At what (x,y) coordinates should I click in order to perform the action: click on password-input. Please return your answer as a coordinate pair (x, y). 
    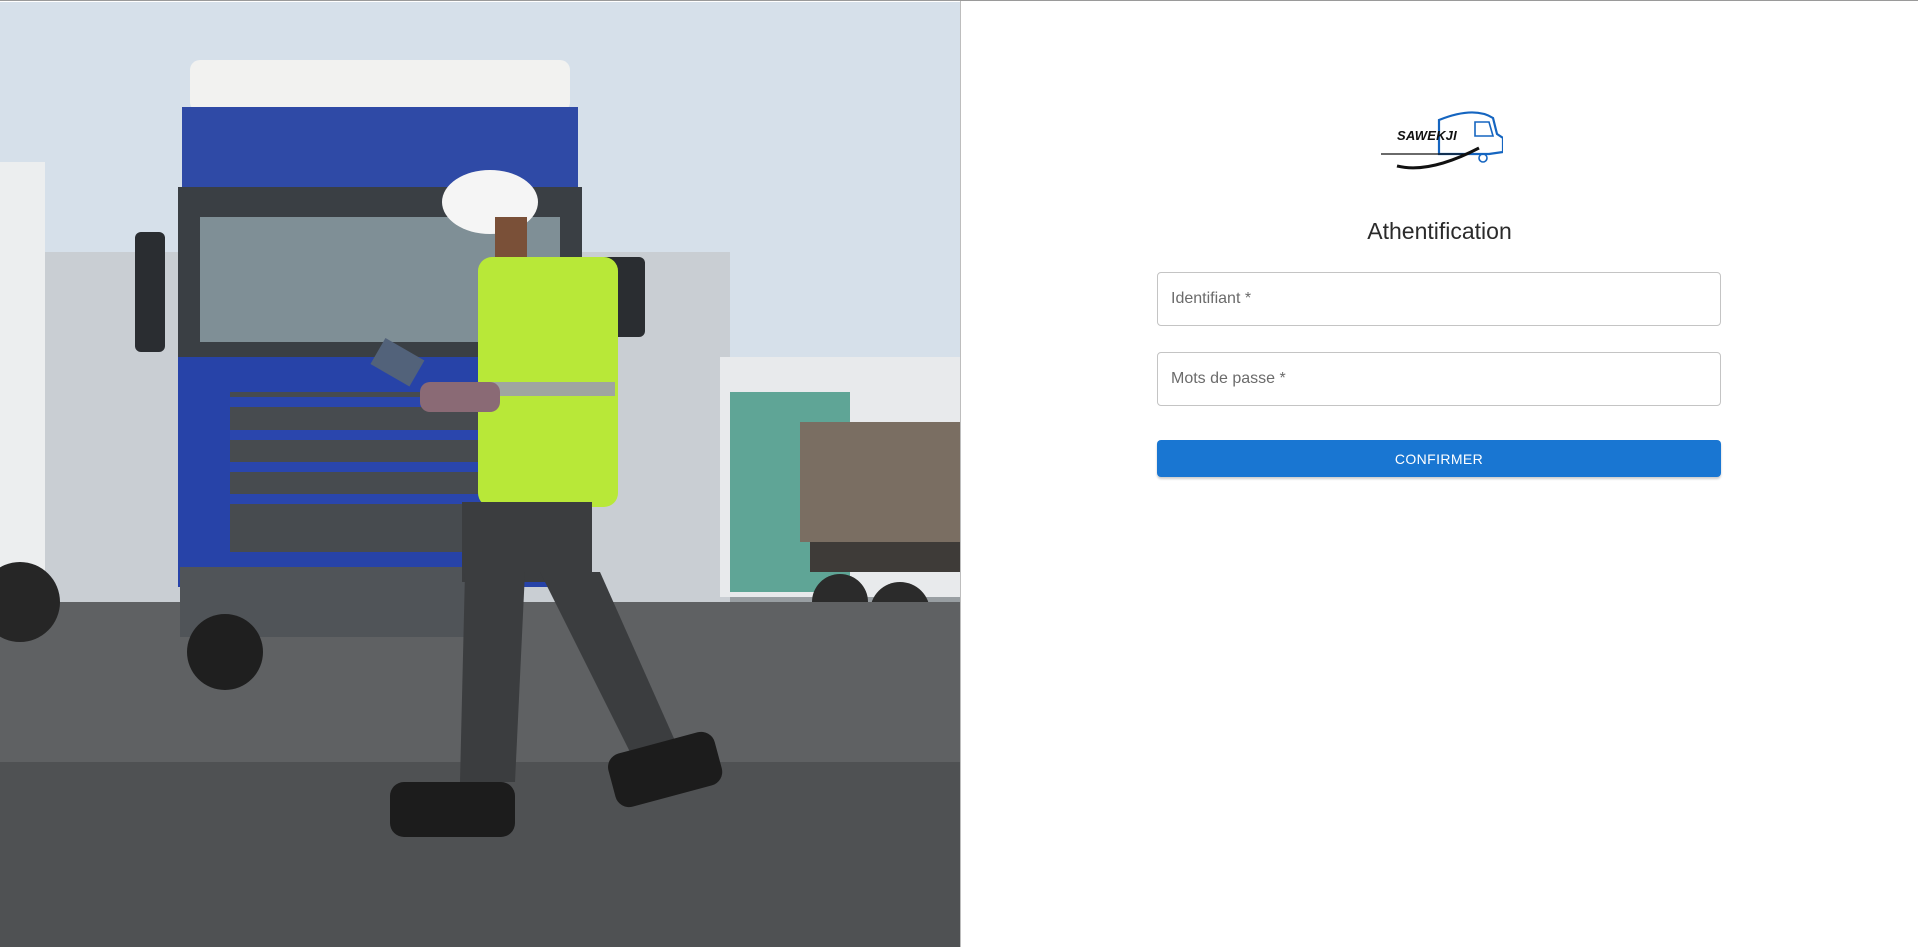
    Looking at the image, I should click on (1439, 379).